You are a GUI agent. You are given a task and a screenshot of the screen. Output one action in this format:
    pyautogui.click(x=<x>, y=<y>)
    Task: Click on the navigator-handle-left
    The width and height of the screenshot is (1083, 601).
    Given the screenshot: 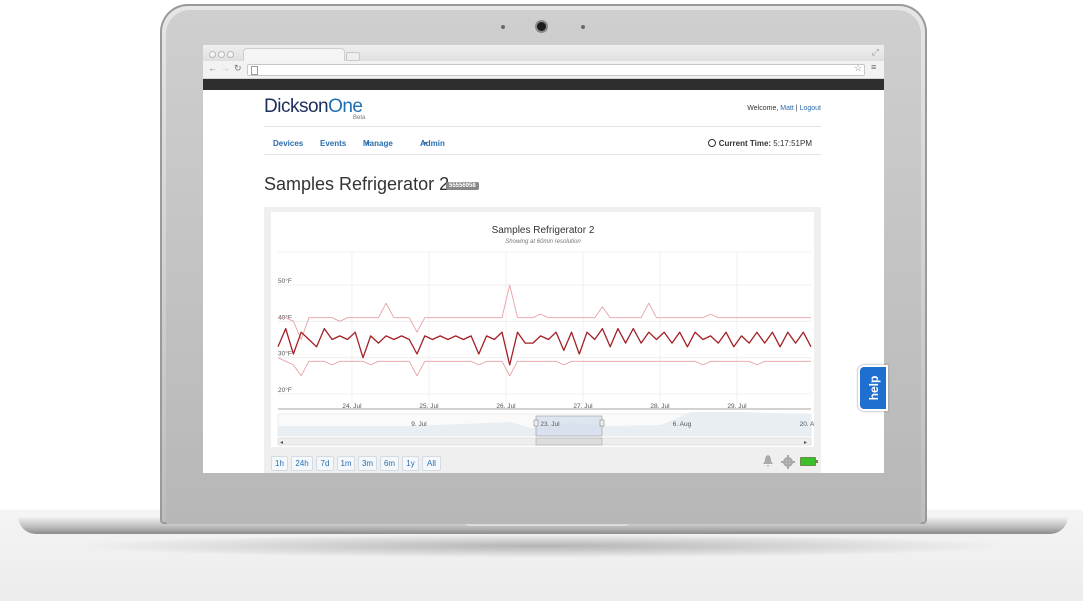 What is the action you would take?
    pyautogui.click(x=536, y=423)
    